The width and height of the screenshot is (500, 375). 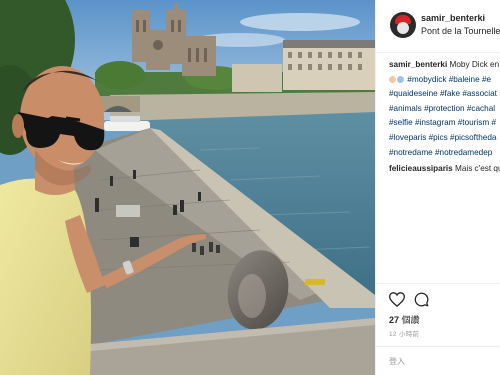 I want to click on caption-line-7: #notredame #notredamedep, so click(x=444, y=153).